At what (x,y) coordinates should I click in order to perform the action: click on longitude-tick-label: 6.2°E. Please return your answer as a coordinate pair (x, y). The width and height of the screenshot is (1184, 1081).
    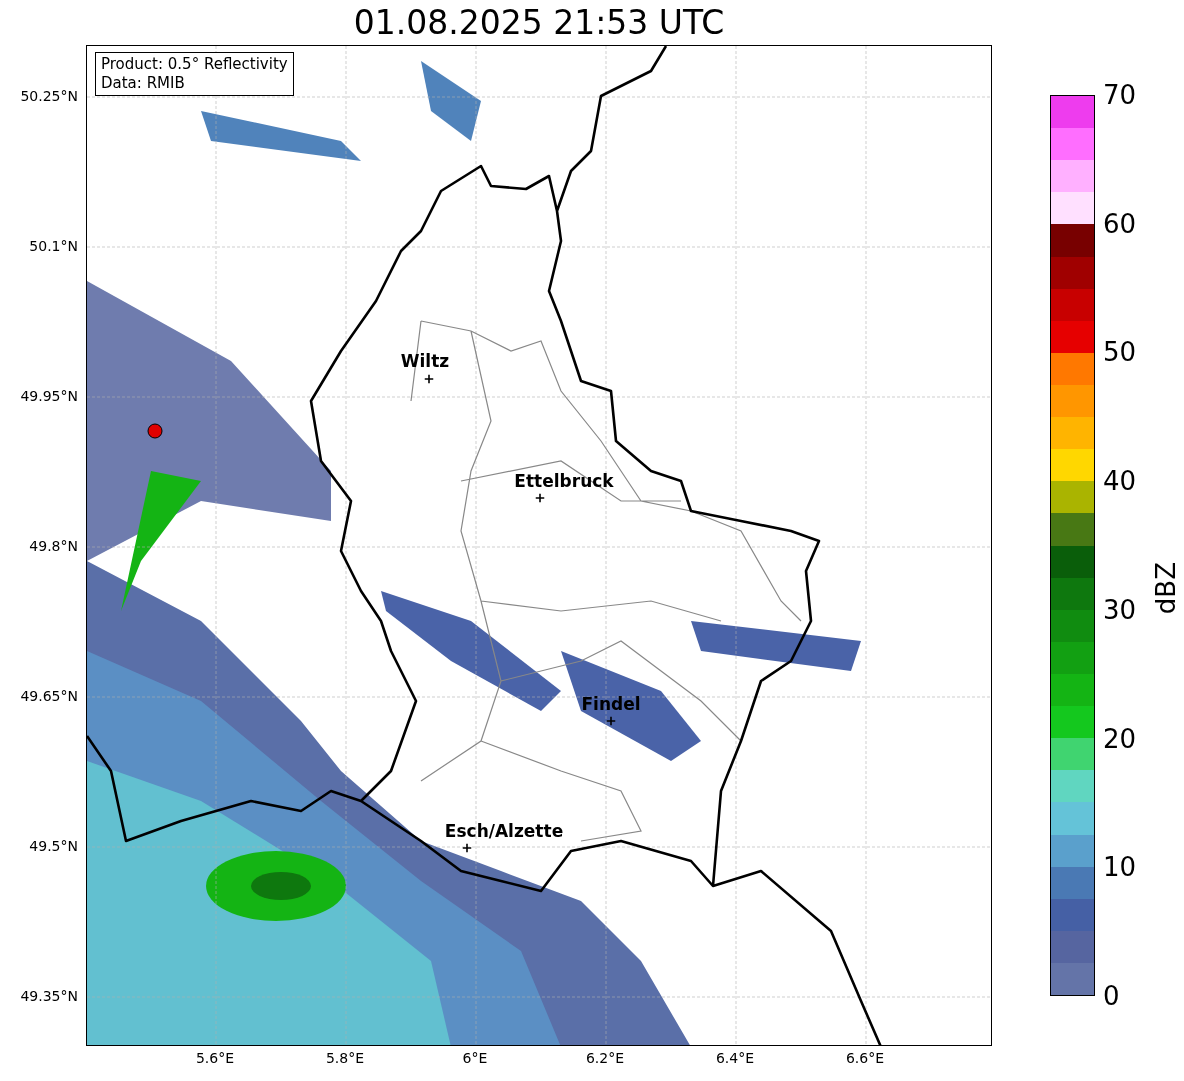
    Looking at the image, I should click on (605, 1058).